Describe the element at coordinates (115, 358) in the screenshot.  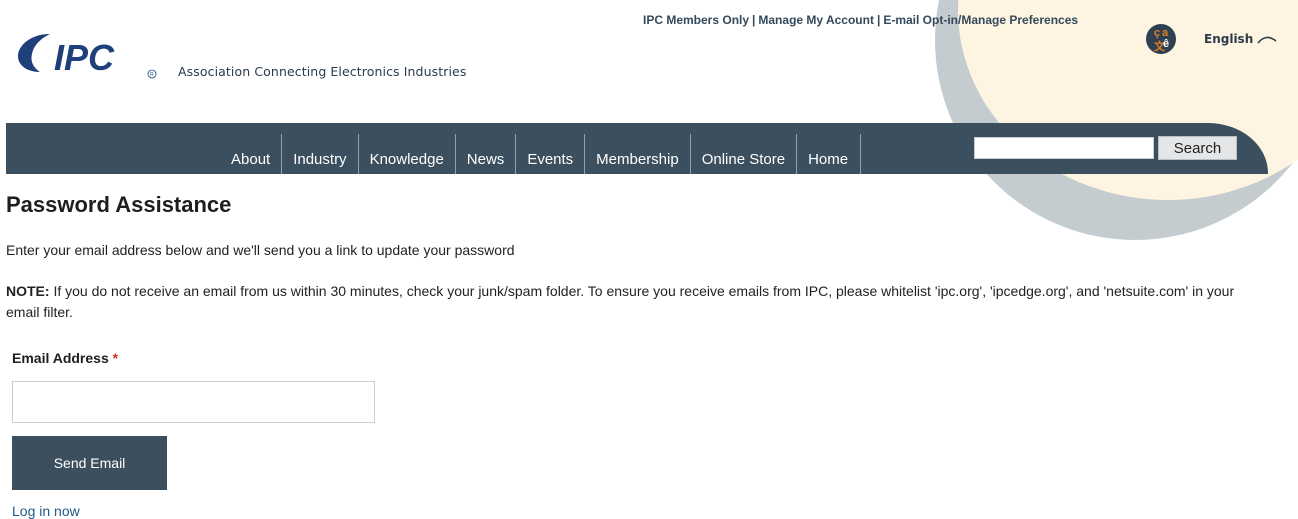
I see `required-marker: *` at that location.